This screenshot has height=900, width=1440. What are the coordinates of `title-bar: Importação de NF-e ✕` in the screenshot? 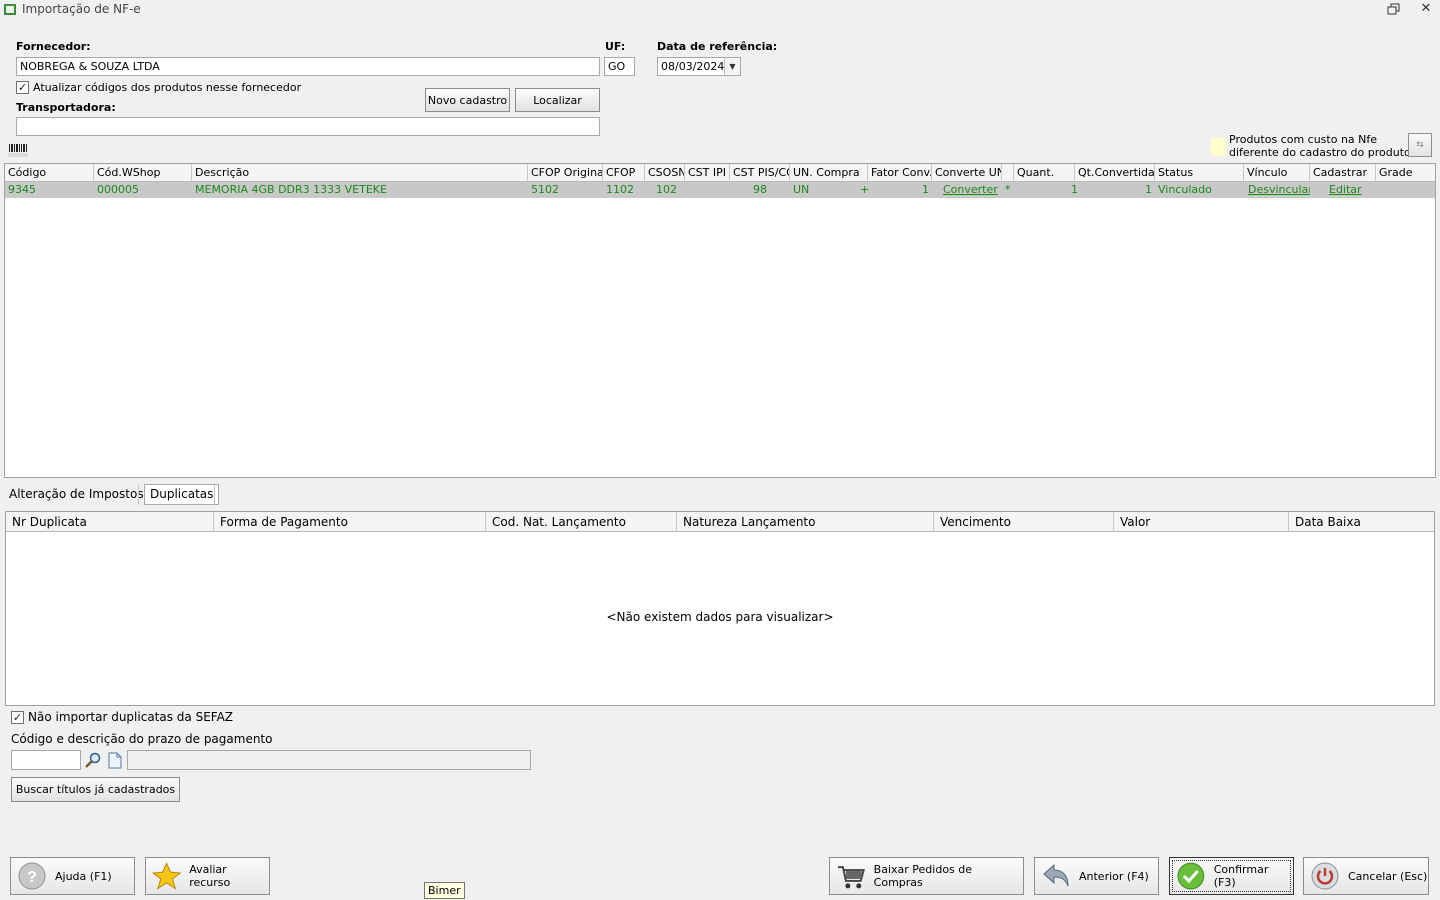 It's located at (720, 10).